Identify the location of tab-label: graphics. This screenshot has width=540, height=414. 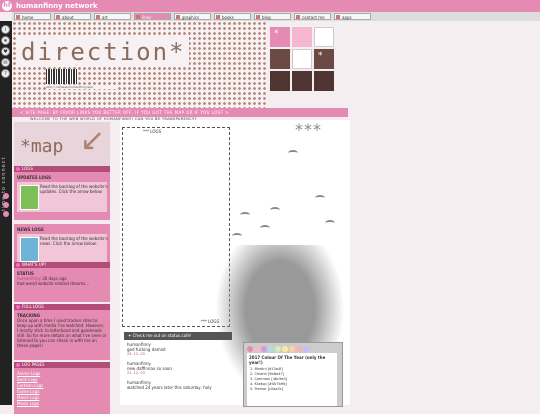
(191, 17).